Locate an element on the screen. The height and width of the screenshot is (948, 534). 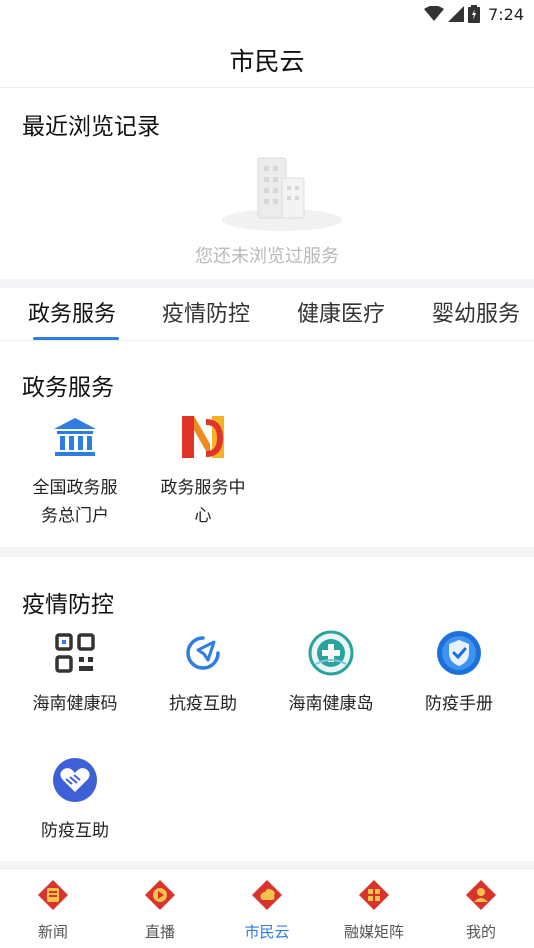
nav-news: 新闻 is located at coordinates (53, 908).